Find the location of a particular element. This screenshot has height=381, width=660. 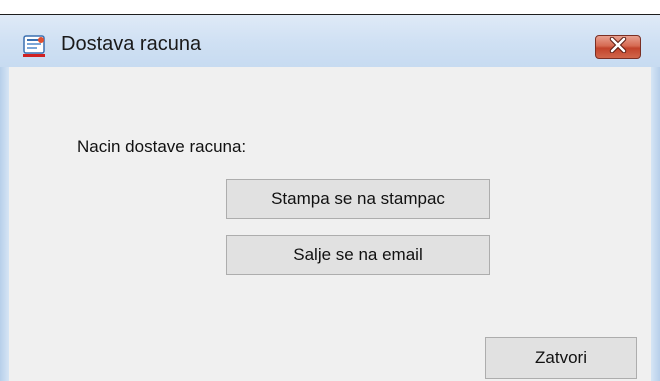

close-icon is located at coordinates (618, 47).